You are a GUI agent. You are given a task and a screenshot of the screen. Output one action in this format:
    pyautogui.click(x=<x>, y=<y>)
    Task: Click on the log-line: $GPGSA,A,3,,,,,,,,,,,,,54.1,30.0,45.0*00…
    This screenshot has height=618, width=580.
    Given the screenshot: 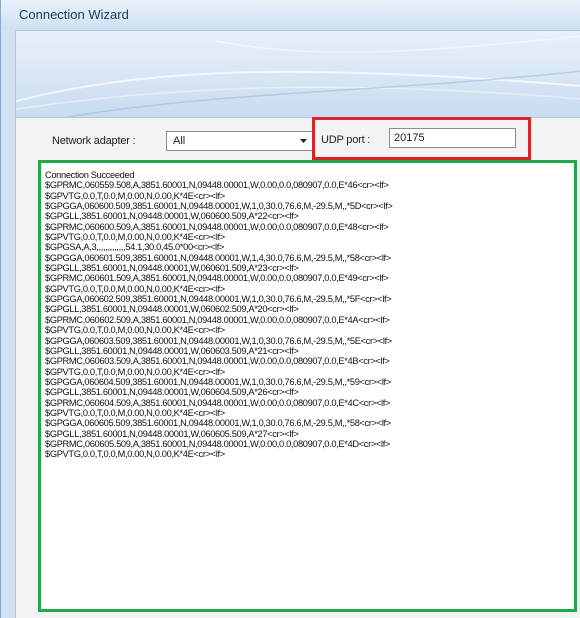 What is the action you would take?
    pyautogui.click(x=135, y=247)
    